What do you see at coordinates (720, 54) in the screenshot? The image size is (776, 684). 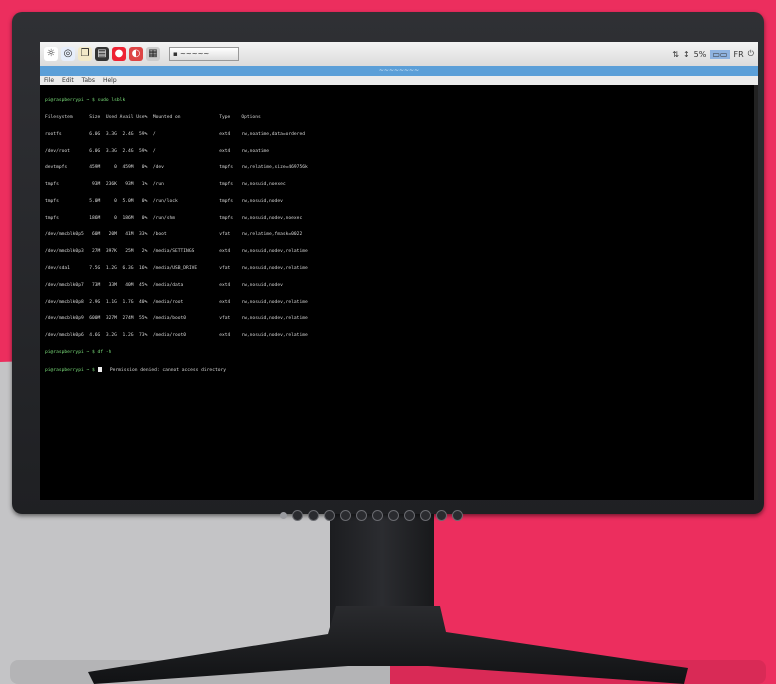 I see `cpu-graph-icon: ▭▭` at bounding box center [720, 54].